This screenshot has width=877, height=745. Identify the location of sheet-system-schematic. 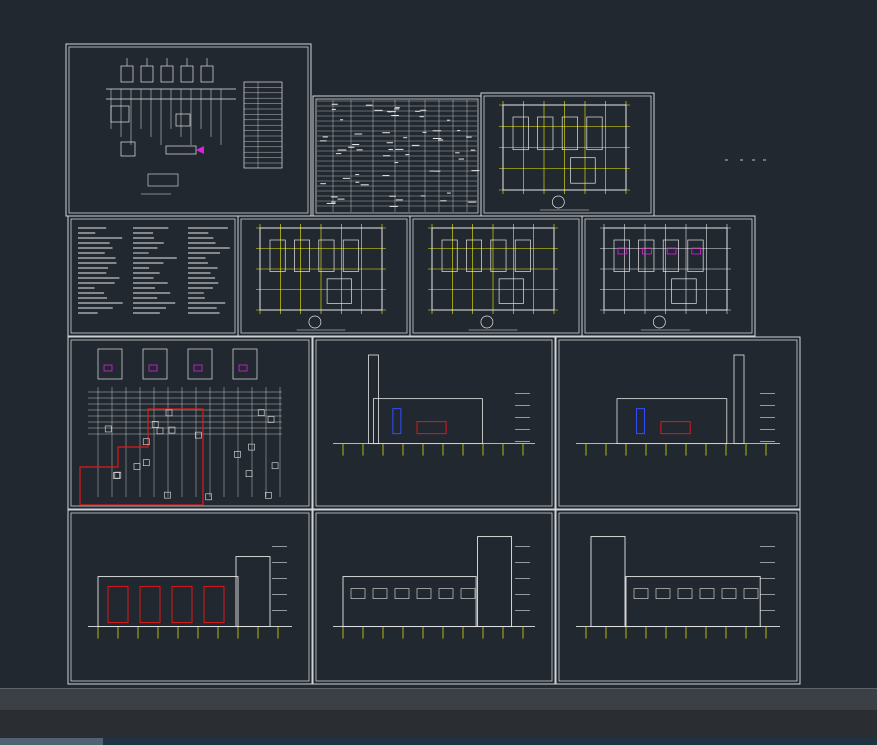
(188, 130).